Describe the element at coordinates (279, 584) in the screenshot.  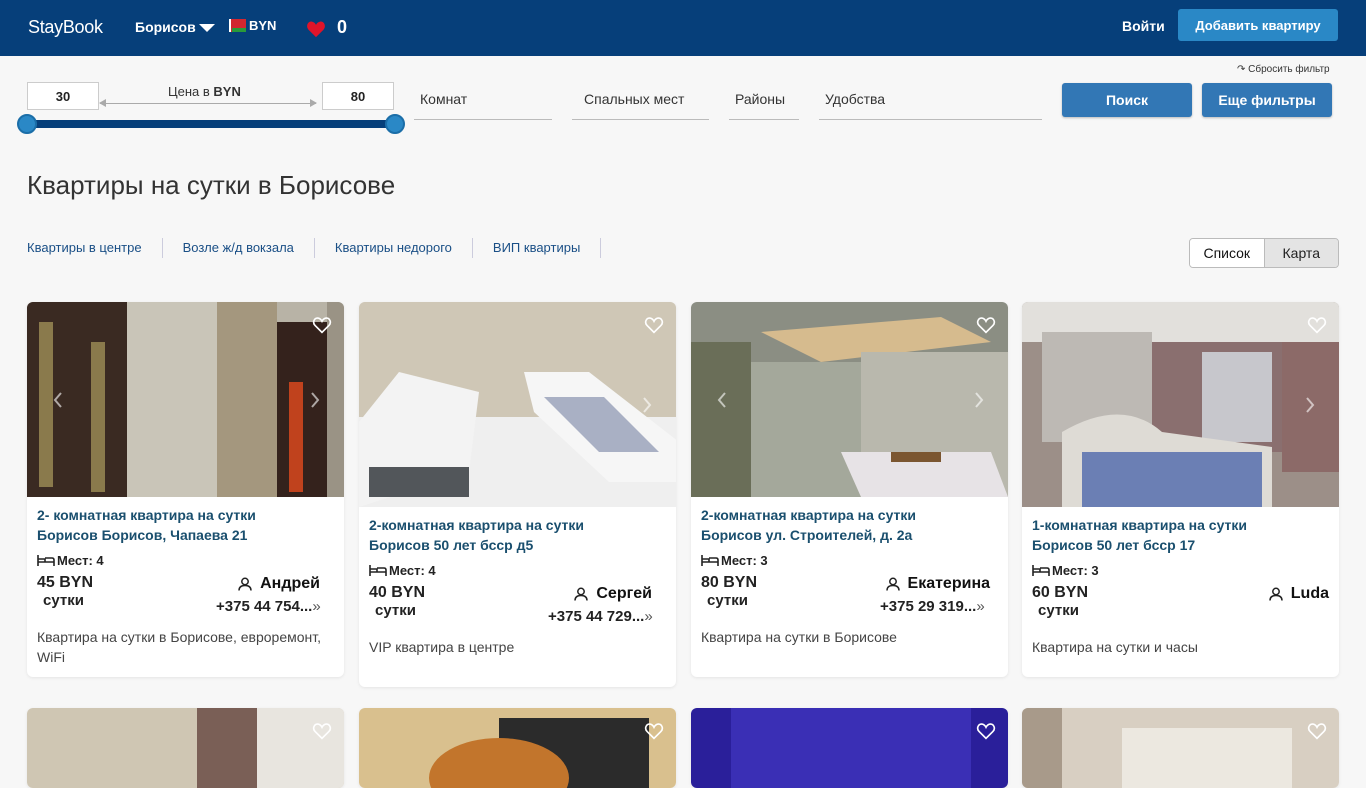
I see `owner-name: Андрей` at that location.